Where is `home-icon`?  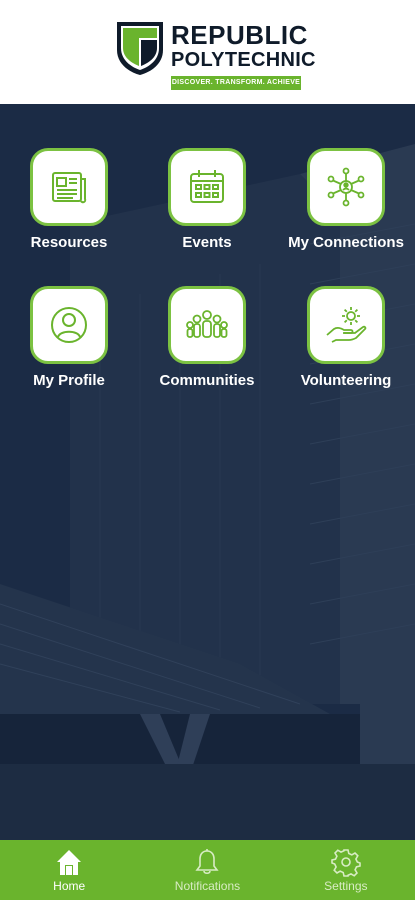 home-icon is located at coordinates (69, 862).